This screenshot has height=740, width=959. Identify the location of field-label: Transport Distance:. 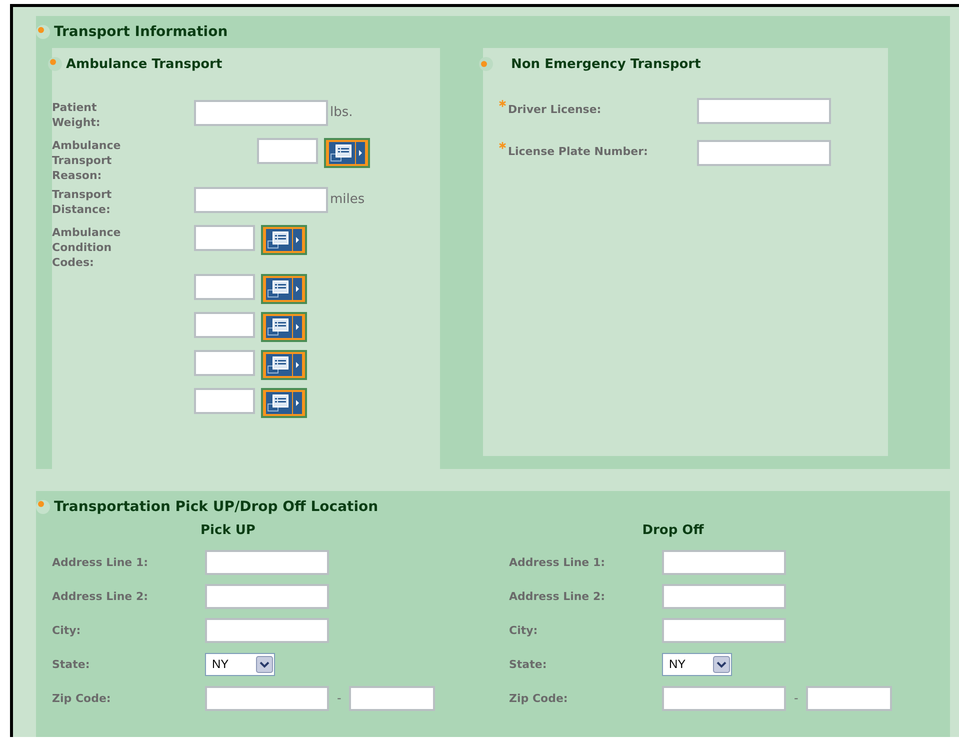
(82, 202).